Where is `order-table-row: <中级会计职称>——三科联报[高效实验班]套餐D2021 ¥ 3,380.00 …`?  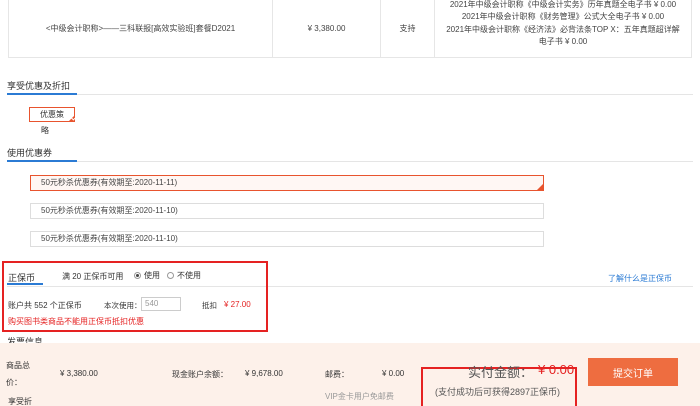 order-table-row: <中级会计职称>——三科联报[高效实验班]套餐D2021 ¥ 3,380.00 … is located at coordinates (350, 29).